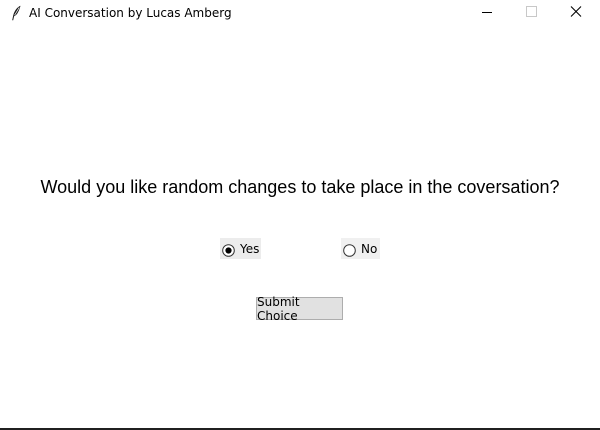 Image resolution: width=600 pixels, height=430 pixels. Describe the element at coordinates (228, 249) in the screenshot. I see `radio-selected-icon` at that location.